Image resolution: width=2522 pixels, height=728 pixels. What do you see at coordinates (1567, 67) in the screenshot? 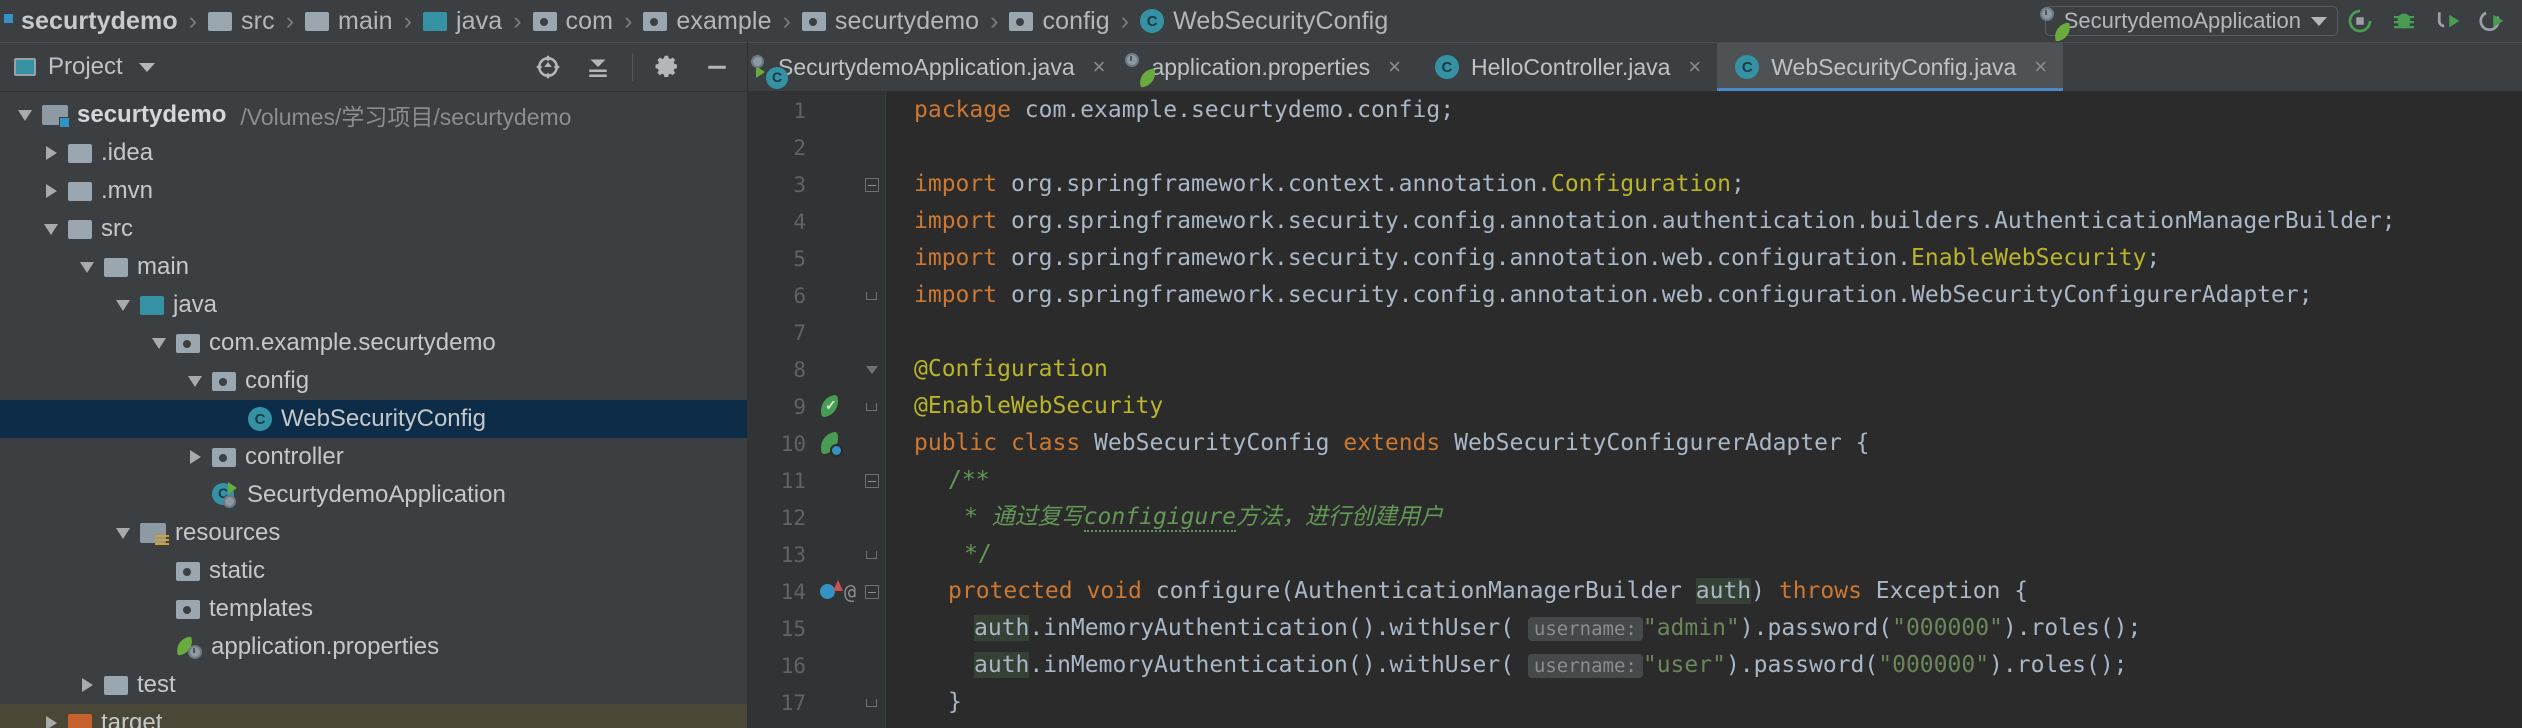
I see `tab-hellocontroller-java: C HelloController.java ×` at bounding box center [1567, 67].